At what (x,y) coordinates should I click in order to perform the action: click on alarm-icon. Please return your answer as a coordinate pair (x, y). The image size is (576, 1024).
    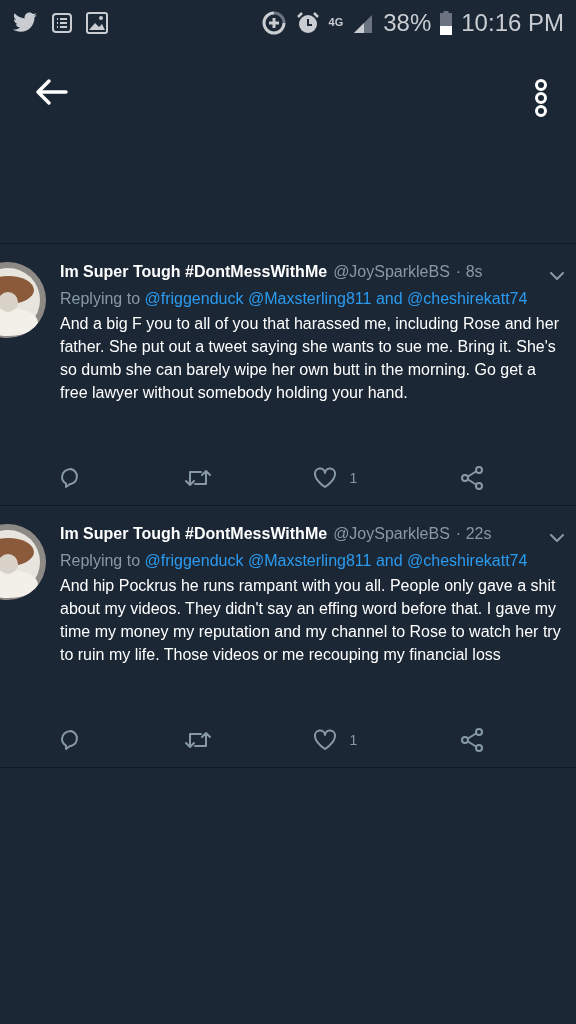
    Looking at the image, I should click on (307, 22).